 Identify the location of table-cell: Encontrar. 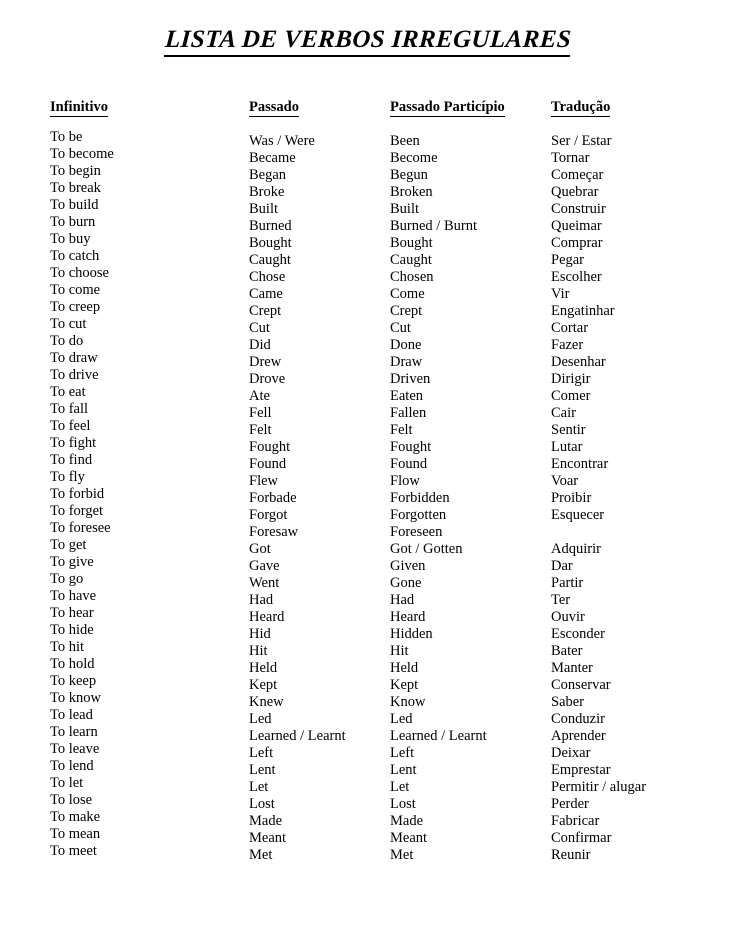
(580, 464).